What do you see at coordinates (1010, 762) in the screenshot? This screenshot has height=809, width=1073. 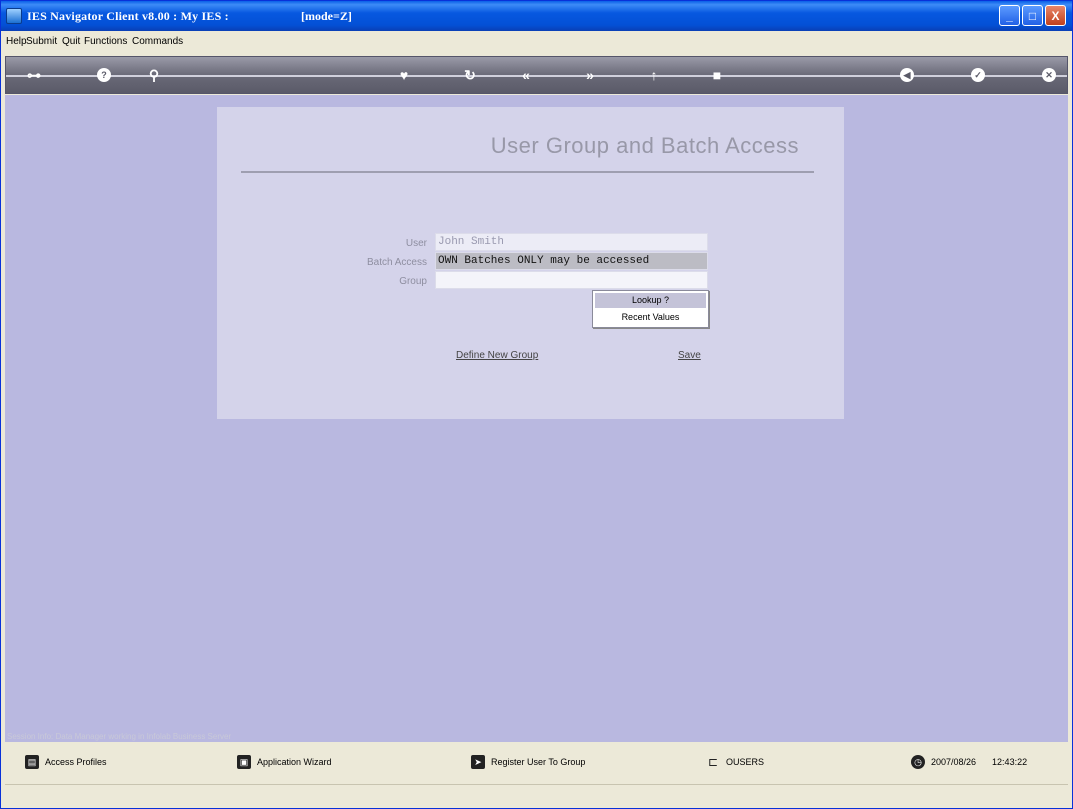 I see `time-label: 12:43:22` at bounding box center [1010, 762].